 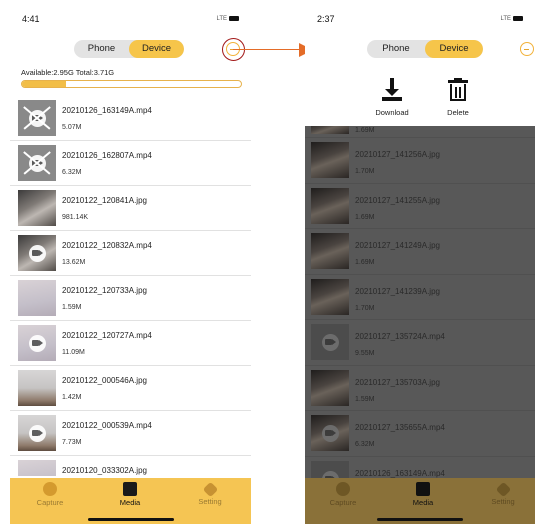 I want to click on list-item: 20210127_135703A.jpg 1.59M, so click(x=420, y=388).